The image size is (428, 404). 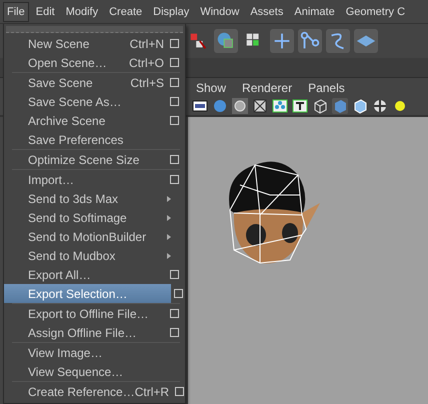 I want to click on menu-item: Save Preferences, so click(x=94, y=139).